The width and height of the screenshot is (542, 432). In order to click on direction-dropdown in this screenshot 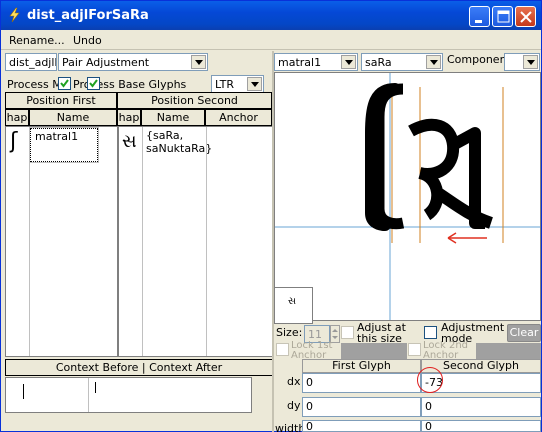, I will do `click(254, 84)`.